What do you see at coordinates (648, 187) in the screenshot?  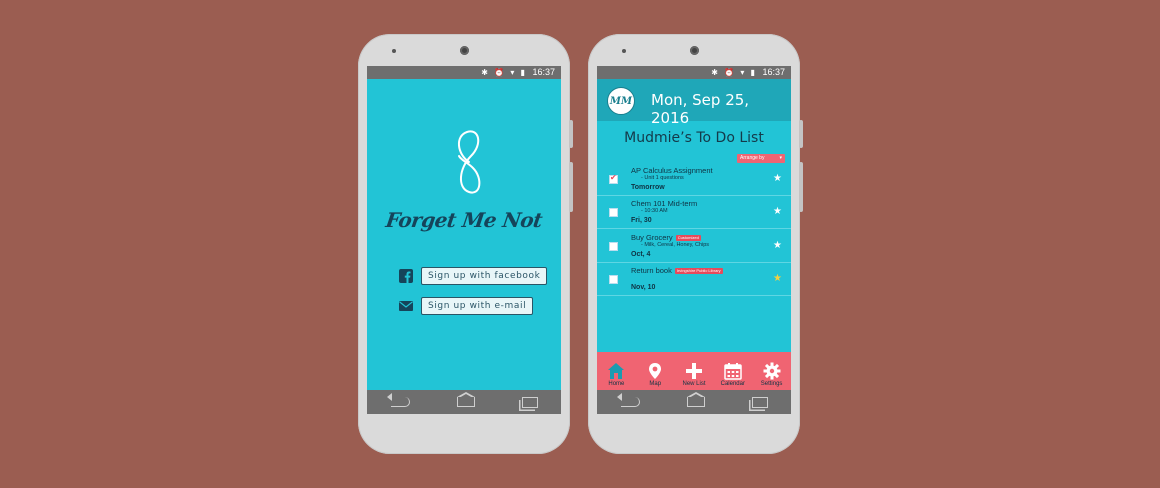 I see `task-due-date: Tomorrow` at bounding box center [648, 187].